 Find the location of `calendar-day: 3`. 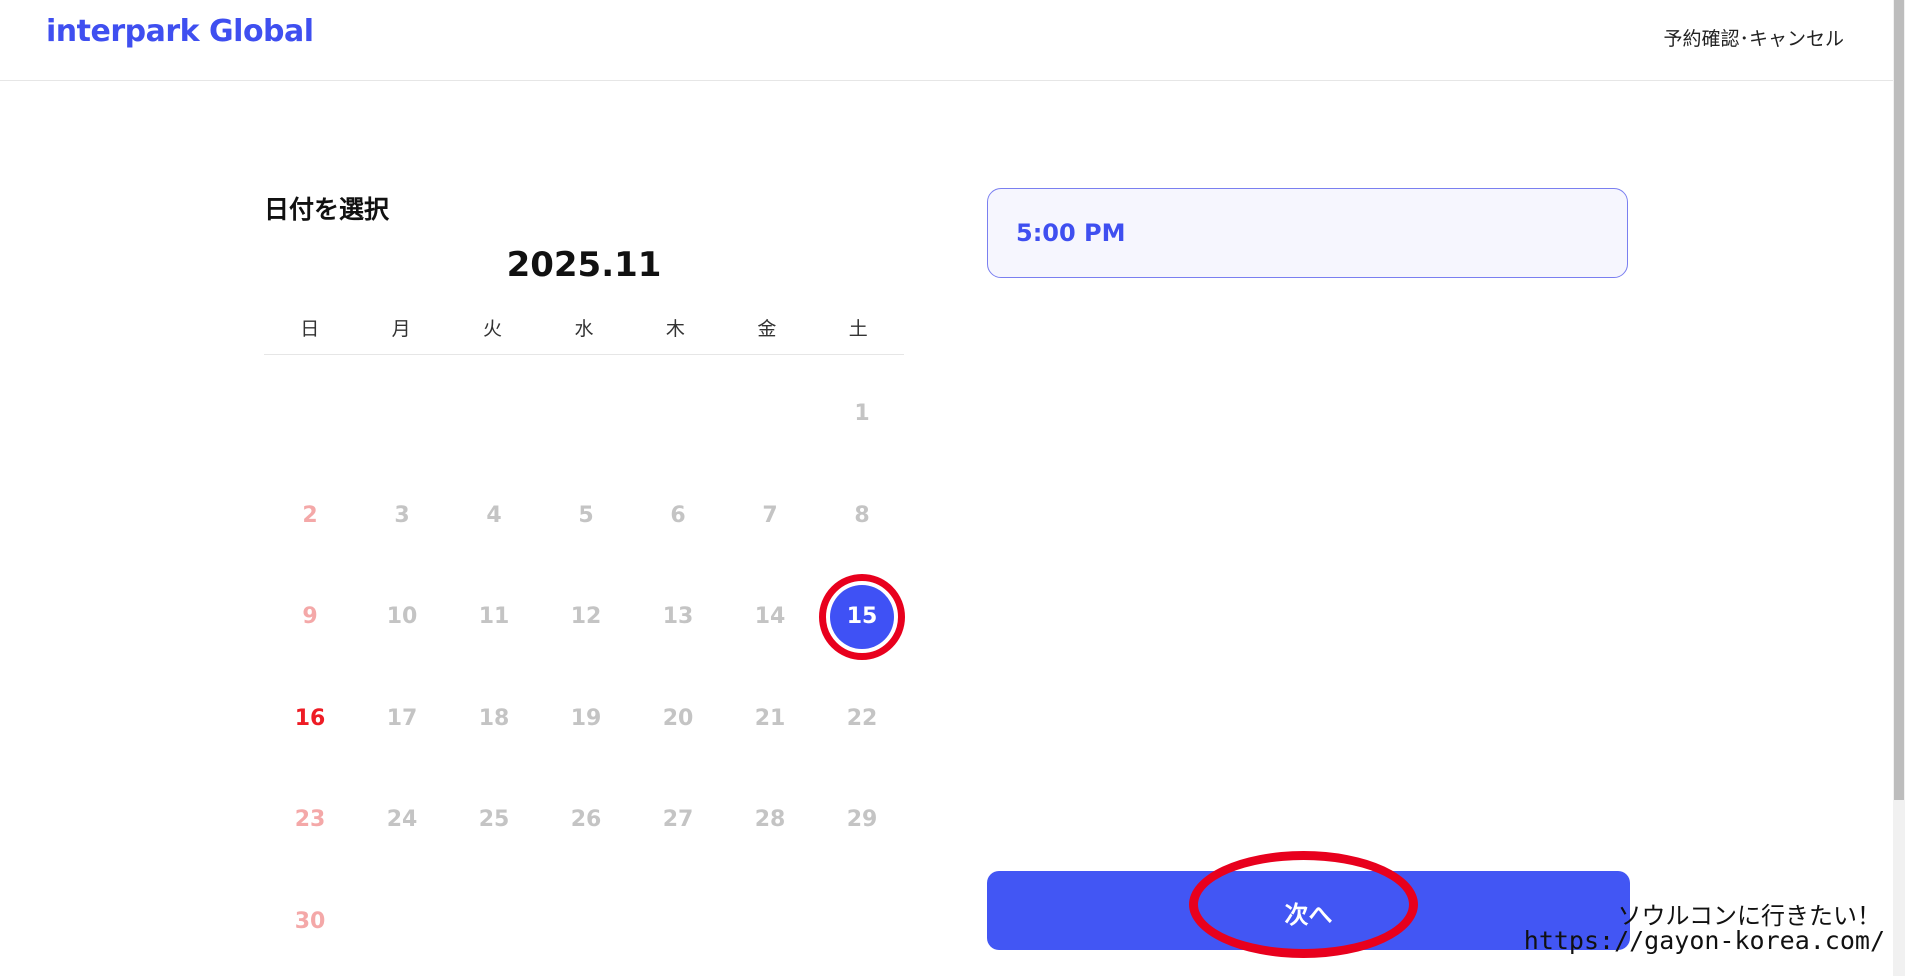

calendar-day: 3 is located at coordinates (402, 516).